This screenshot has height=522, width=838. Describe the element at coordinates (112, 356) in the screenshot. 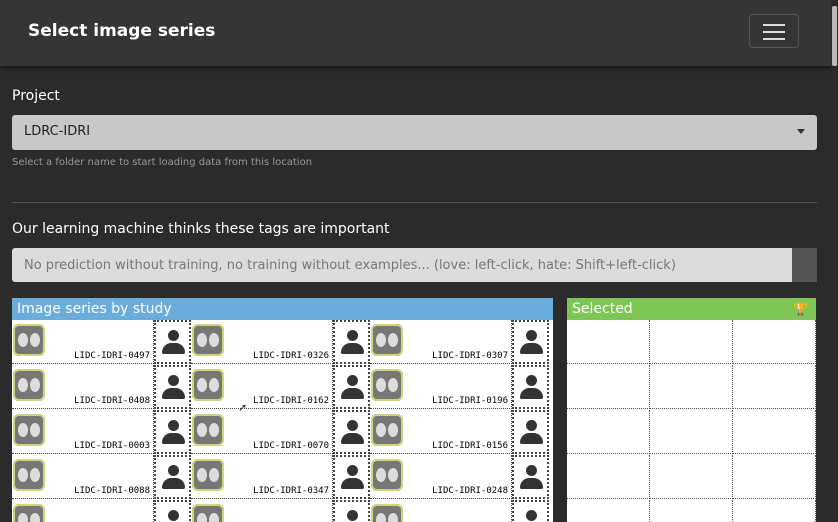

I see `series-id: LIDC-IDRI-0497` at that location.